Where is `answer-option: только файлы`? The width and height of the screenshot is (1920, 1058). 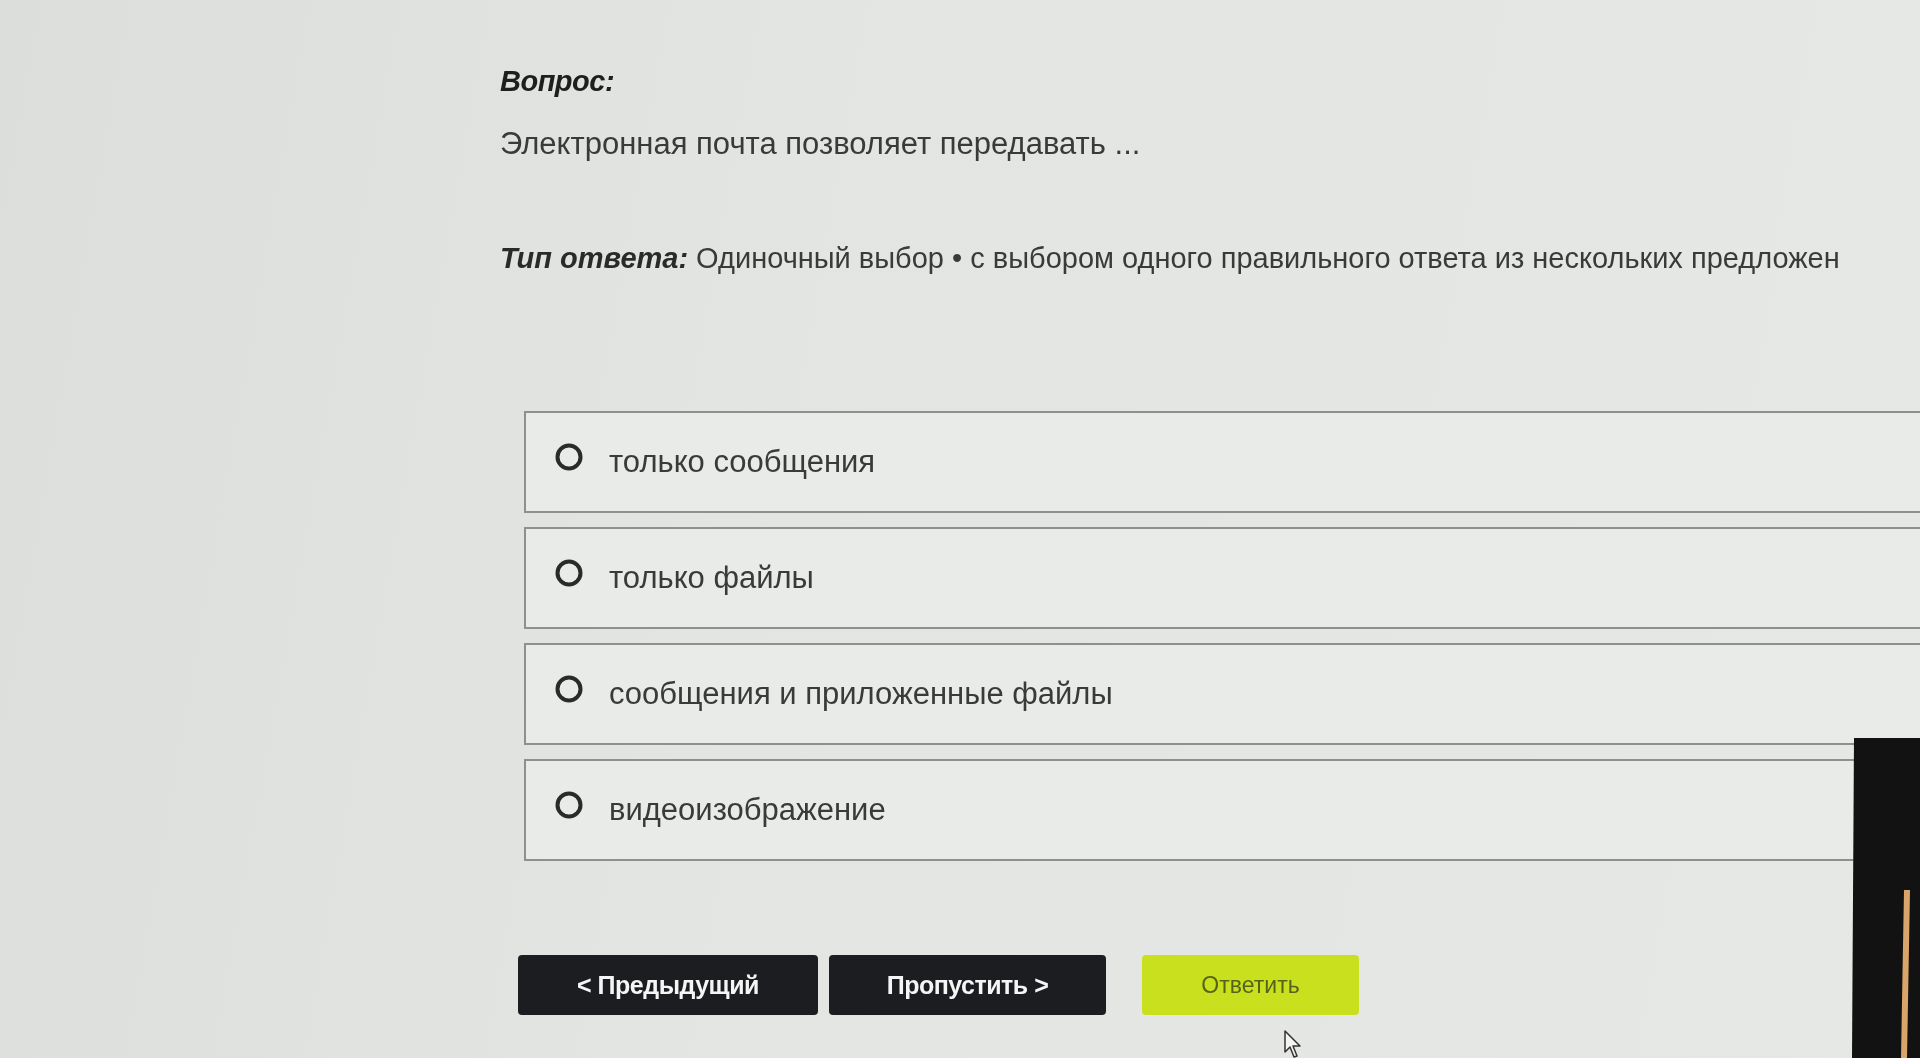 answer-option: только файлы is located at coordinates (1222, 578).